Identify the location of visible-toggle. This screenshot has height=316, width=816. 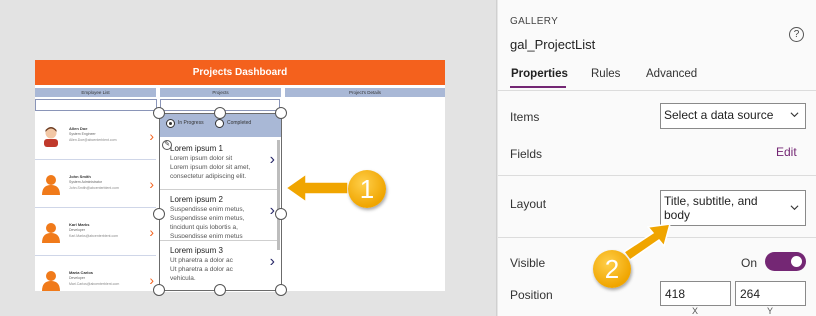
(785, 261).